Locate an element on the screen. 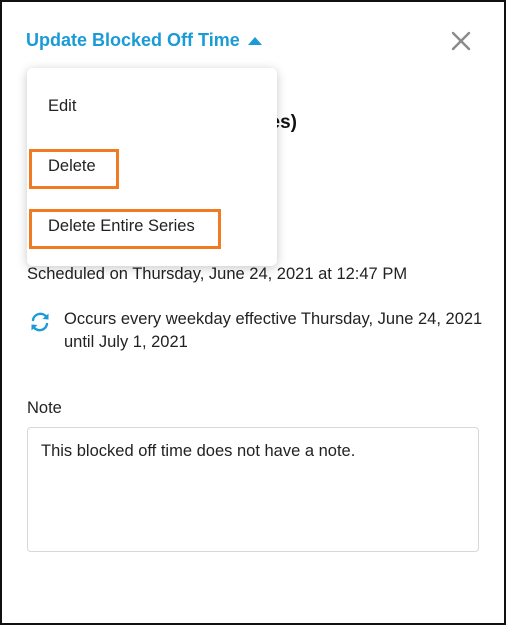  sync-icon is located at coordinates (40, 322).